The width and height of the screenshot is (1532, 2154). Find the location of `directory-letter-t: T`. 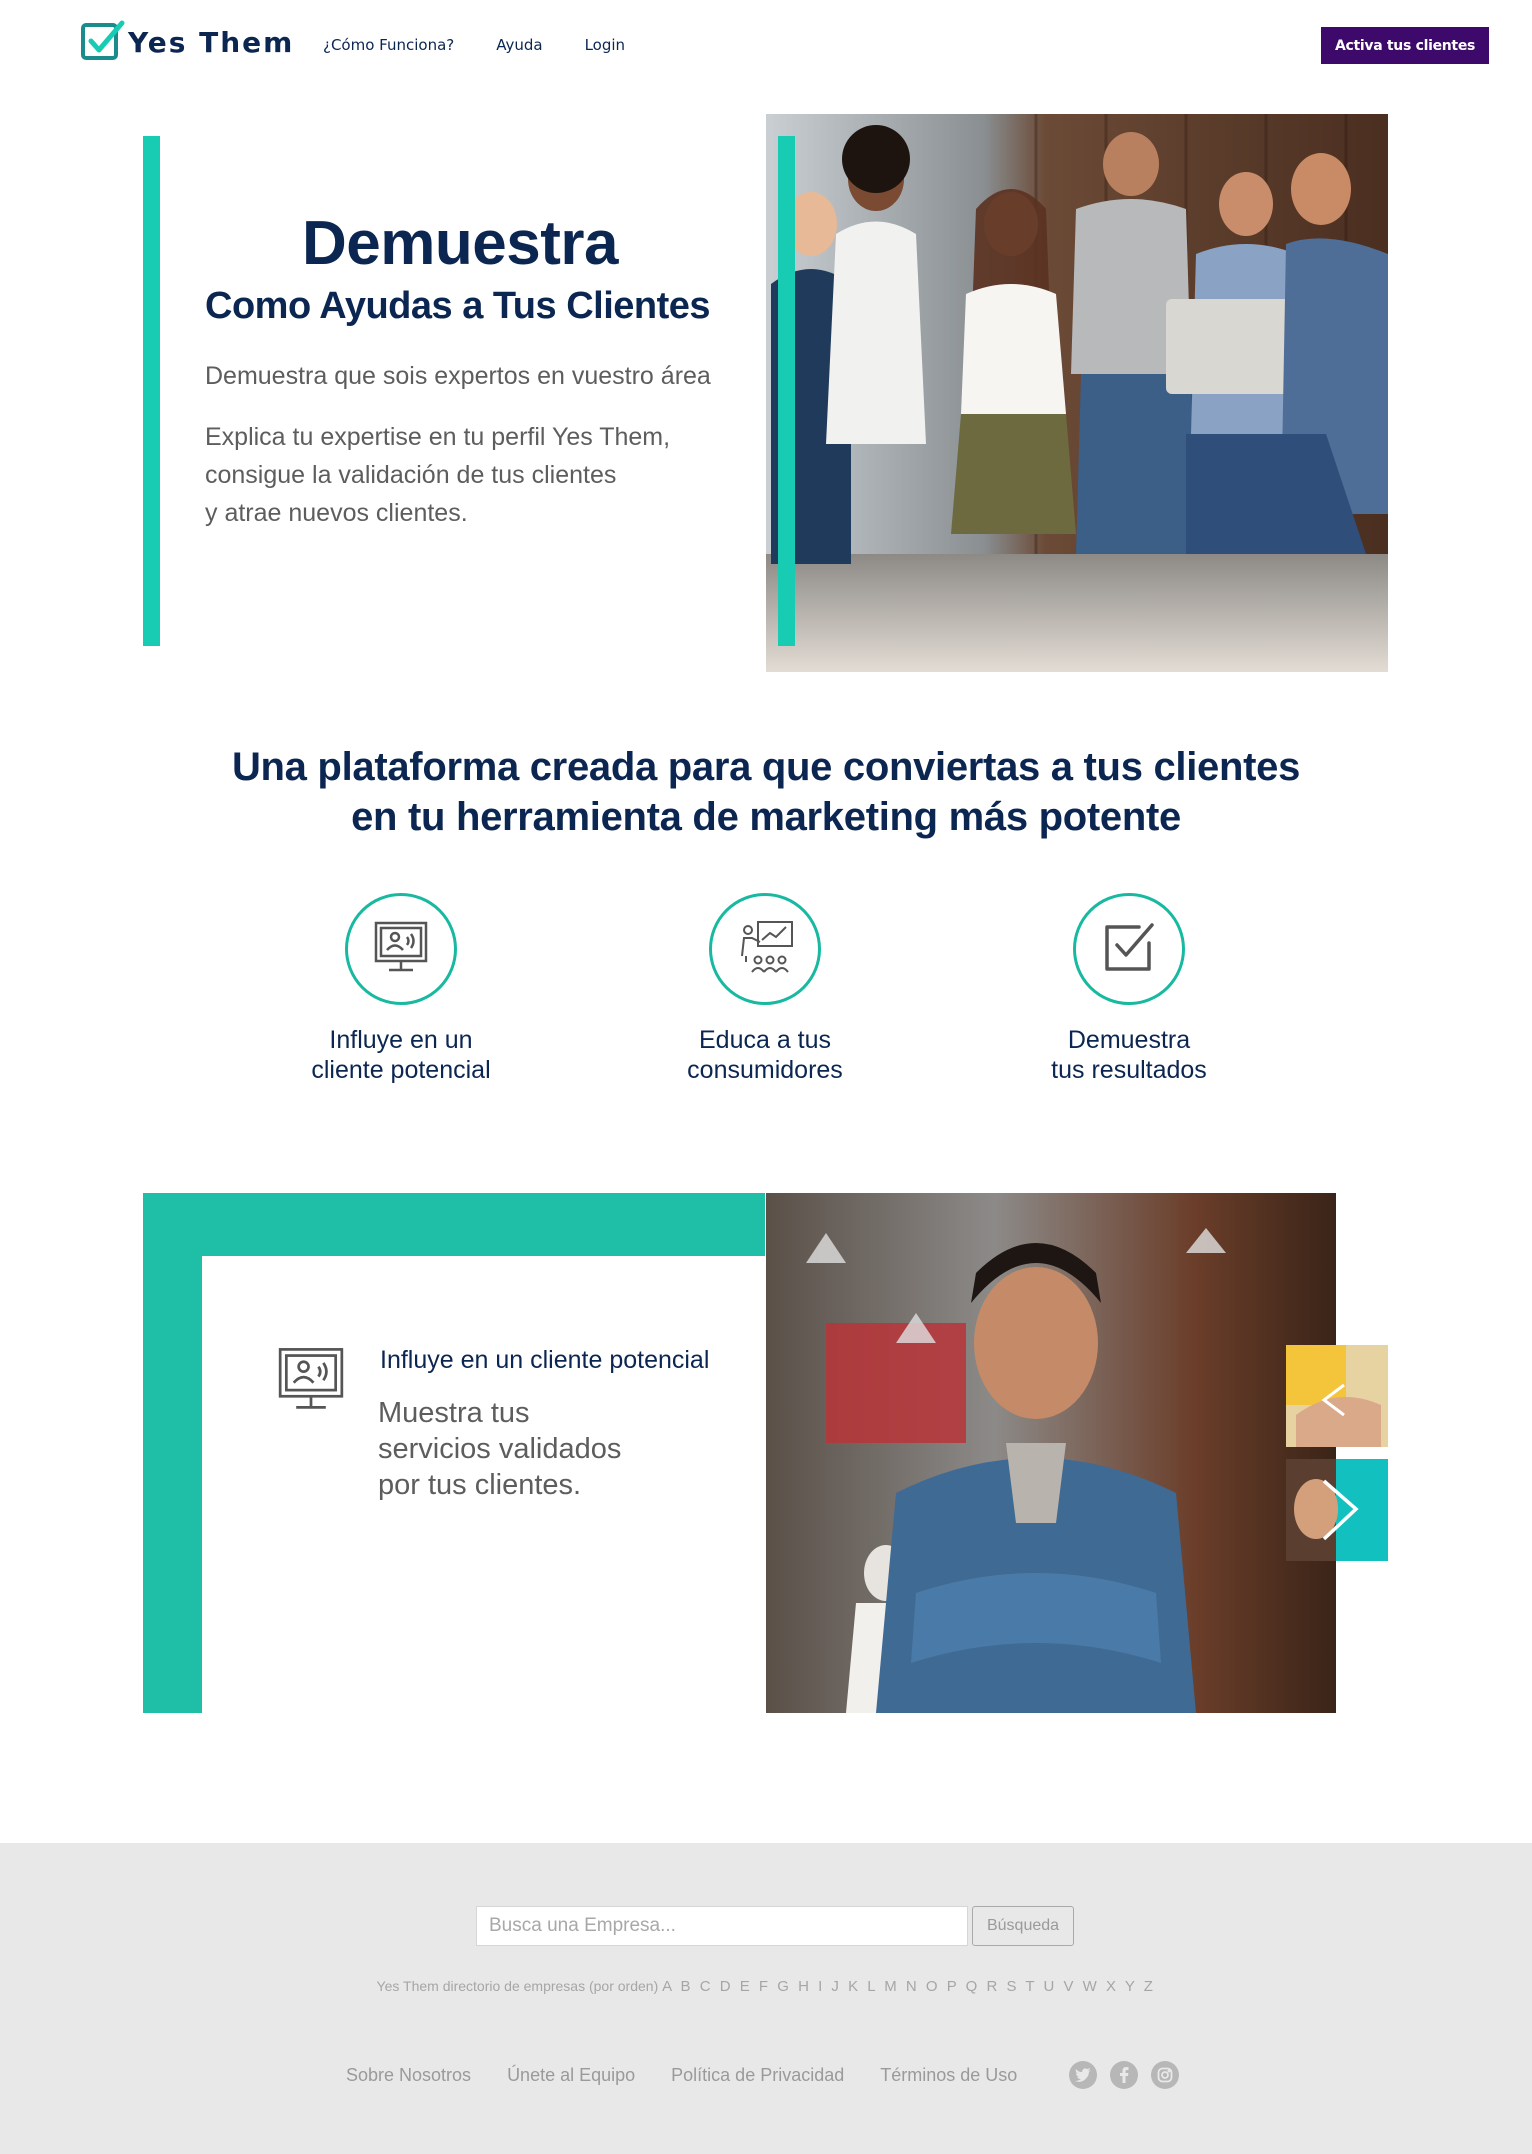

directory-letter-t: T is located at coordinates (1034, 1986).